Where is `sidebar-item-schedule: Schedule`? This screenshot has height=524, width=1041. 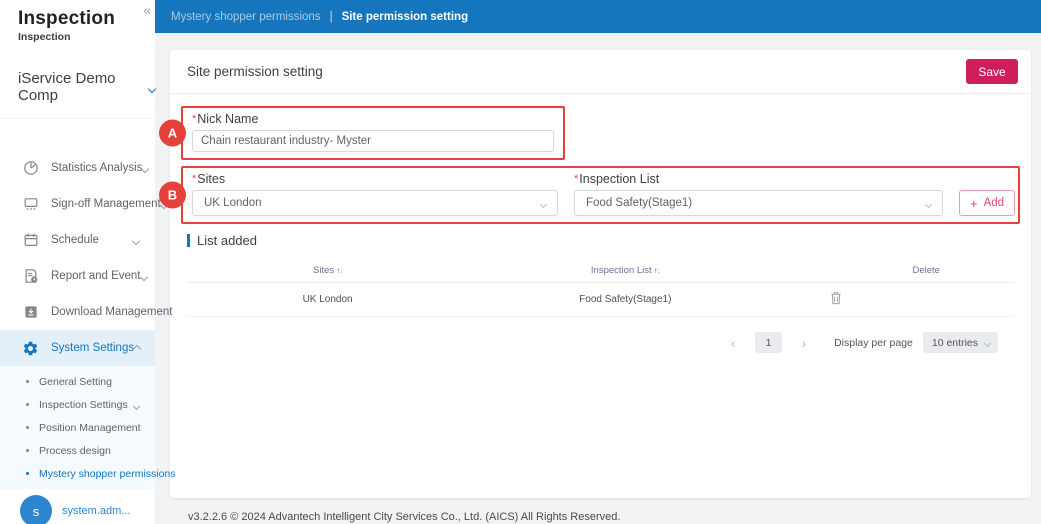
sidebar-item-schedule: Schedule is located at coordinates (77, 240).